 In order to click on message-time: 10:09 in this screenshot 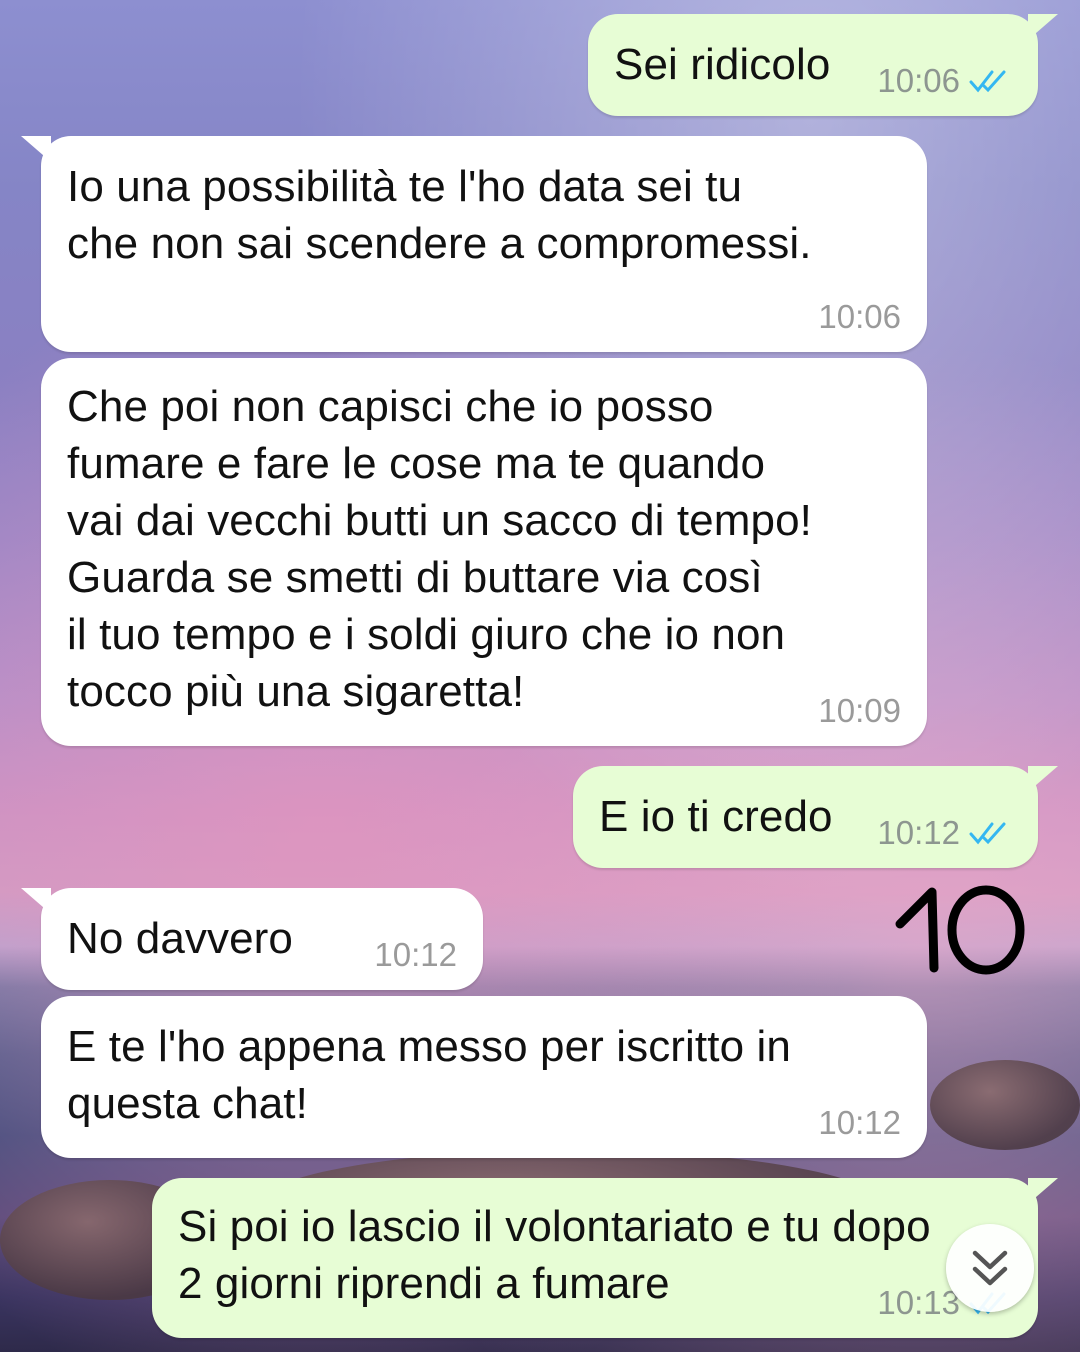, I will do `click(859, 710)`.